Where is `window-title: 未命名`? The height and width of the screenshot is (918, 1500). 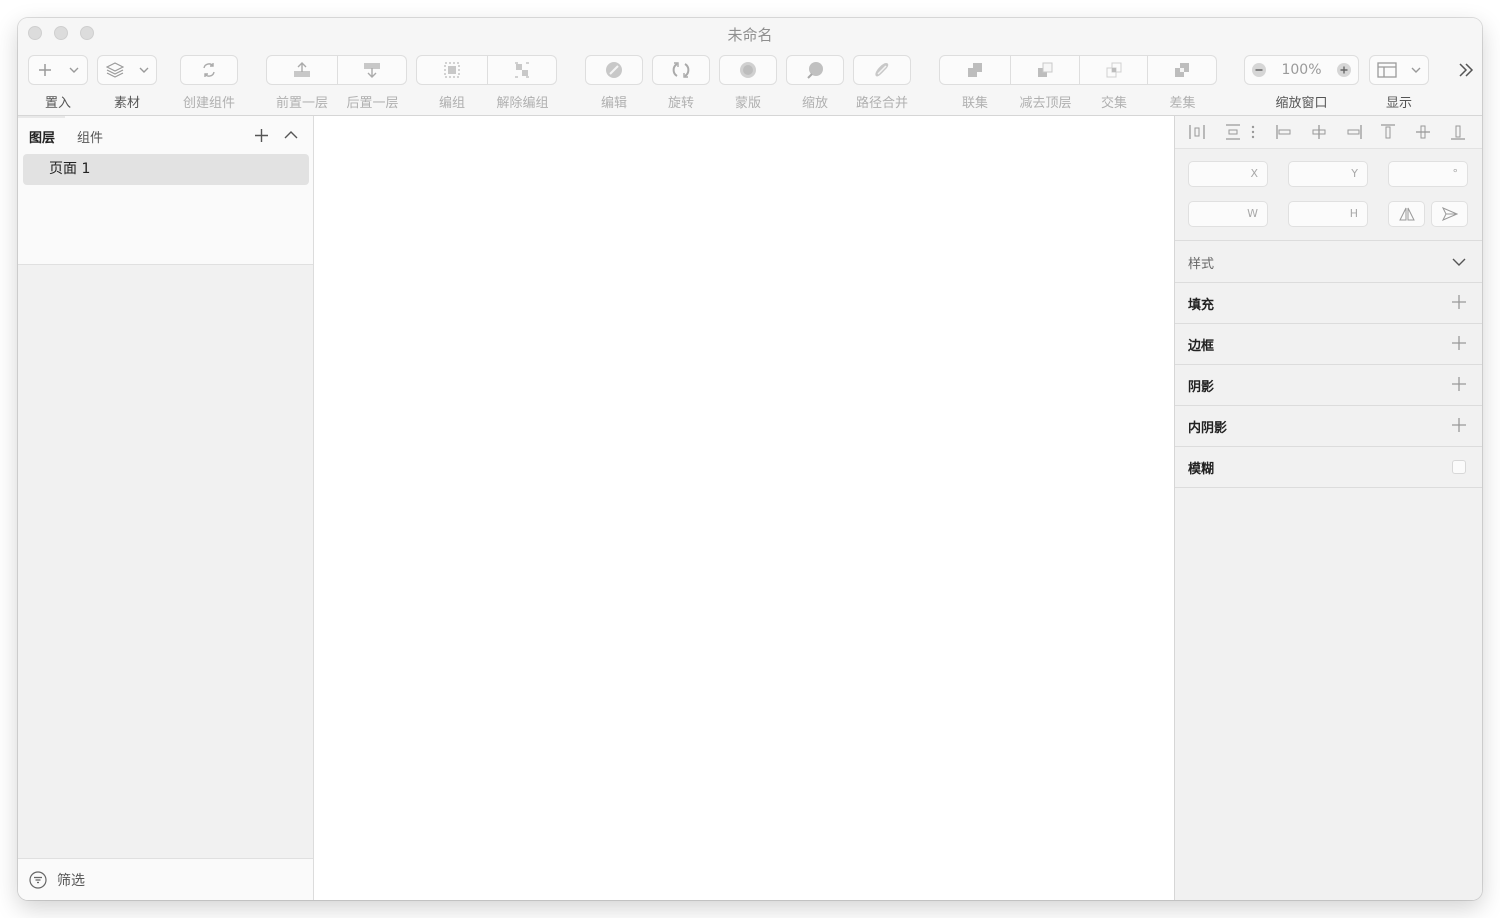
window-title: 未命名 is located at coordinates (750, 35).